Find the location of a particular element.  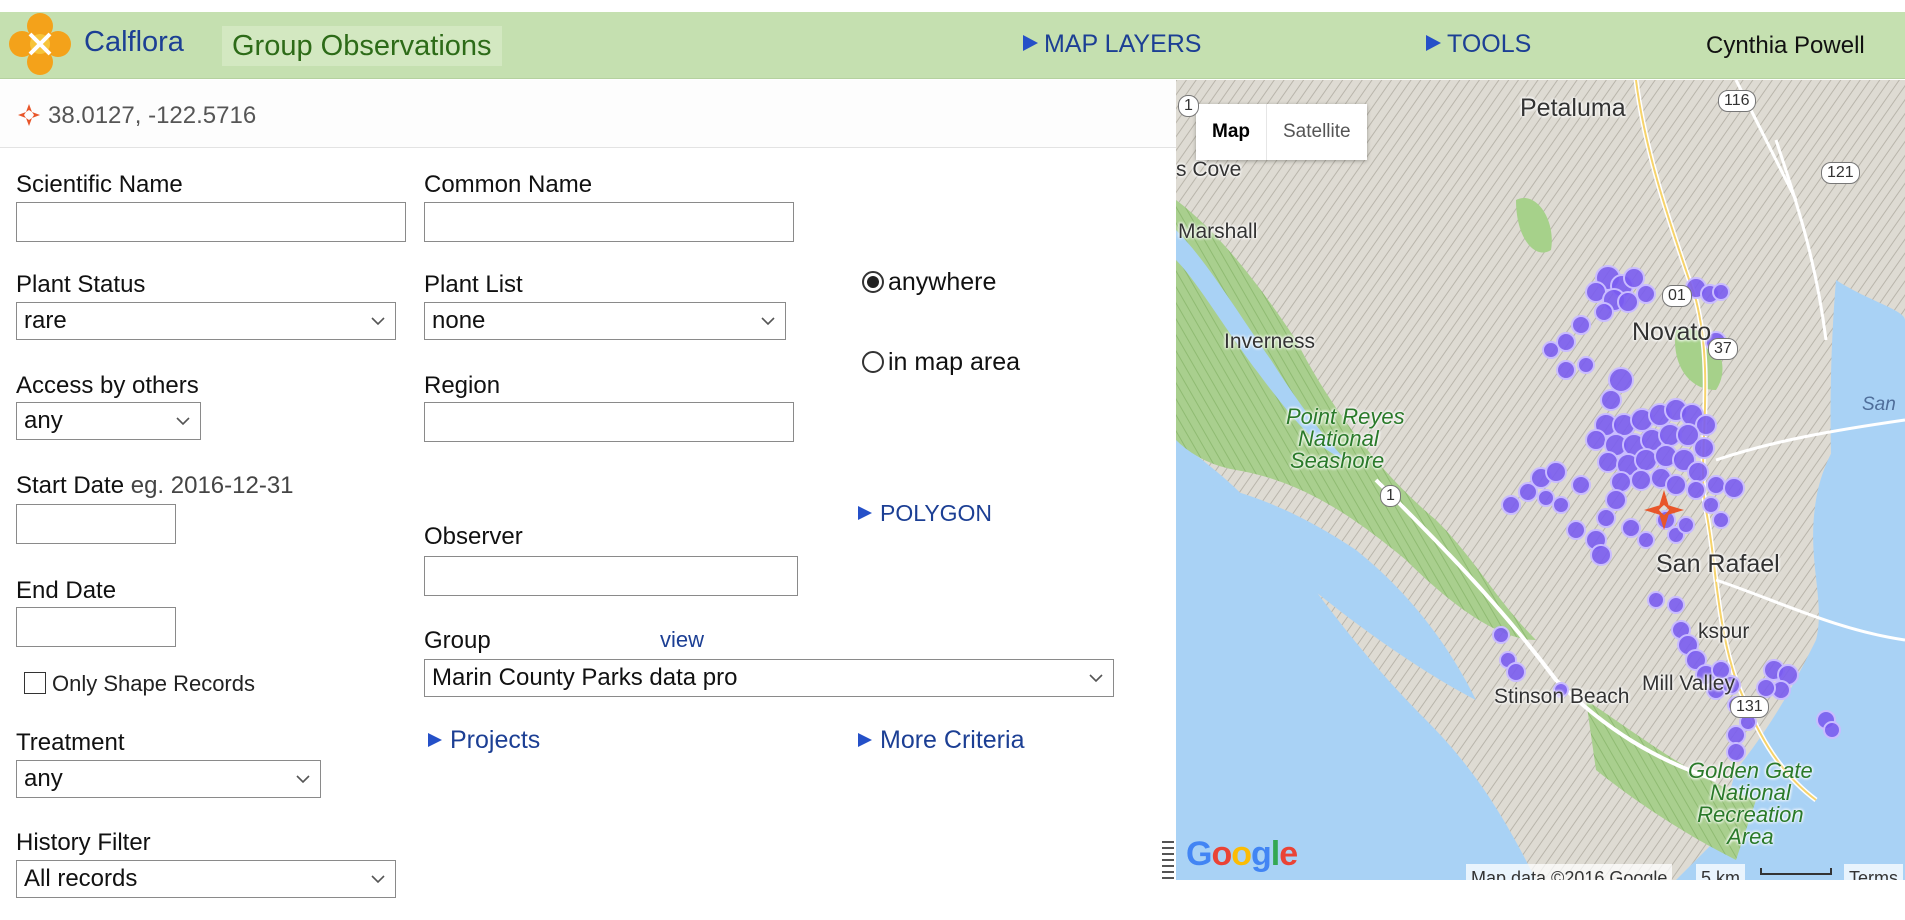

group-select: Marin County Parks data pro is located at coordinates (769, 678).